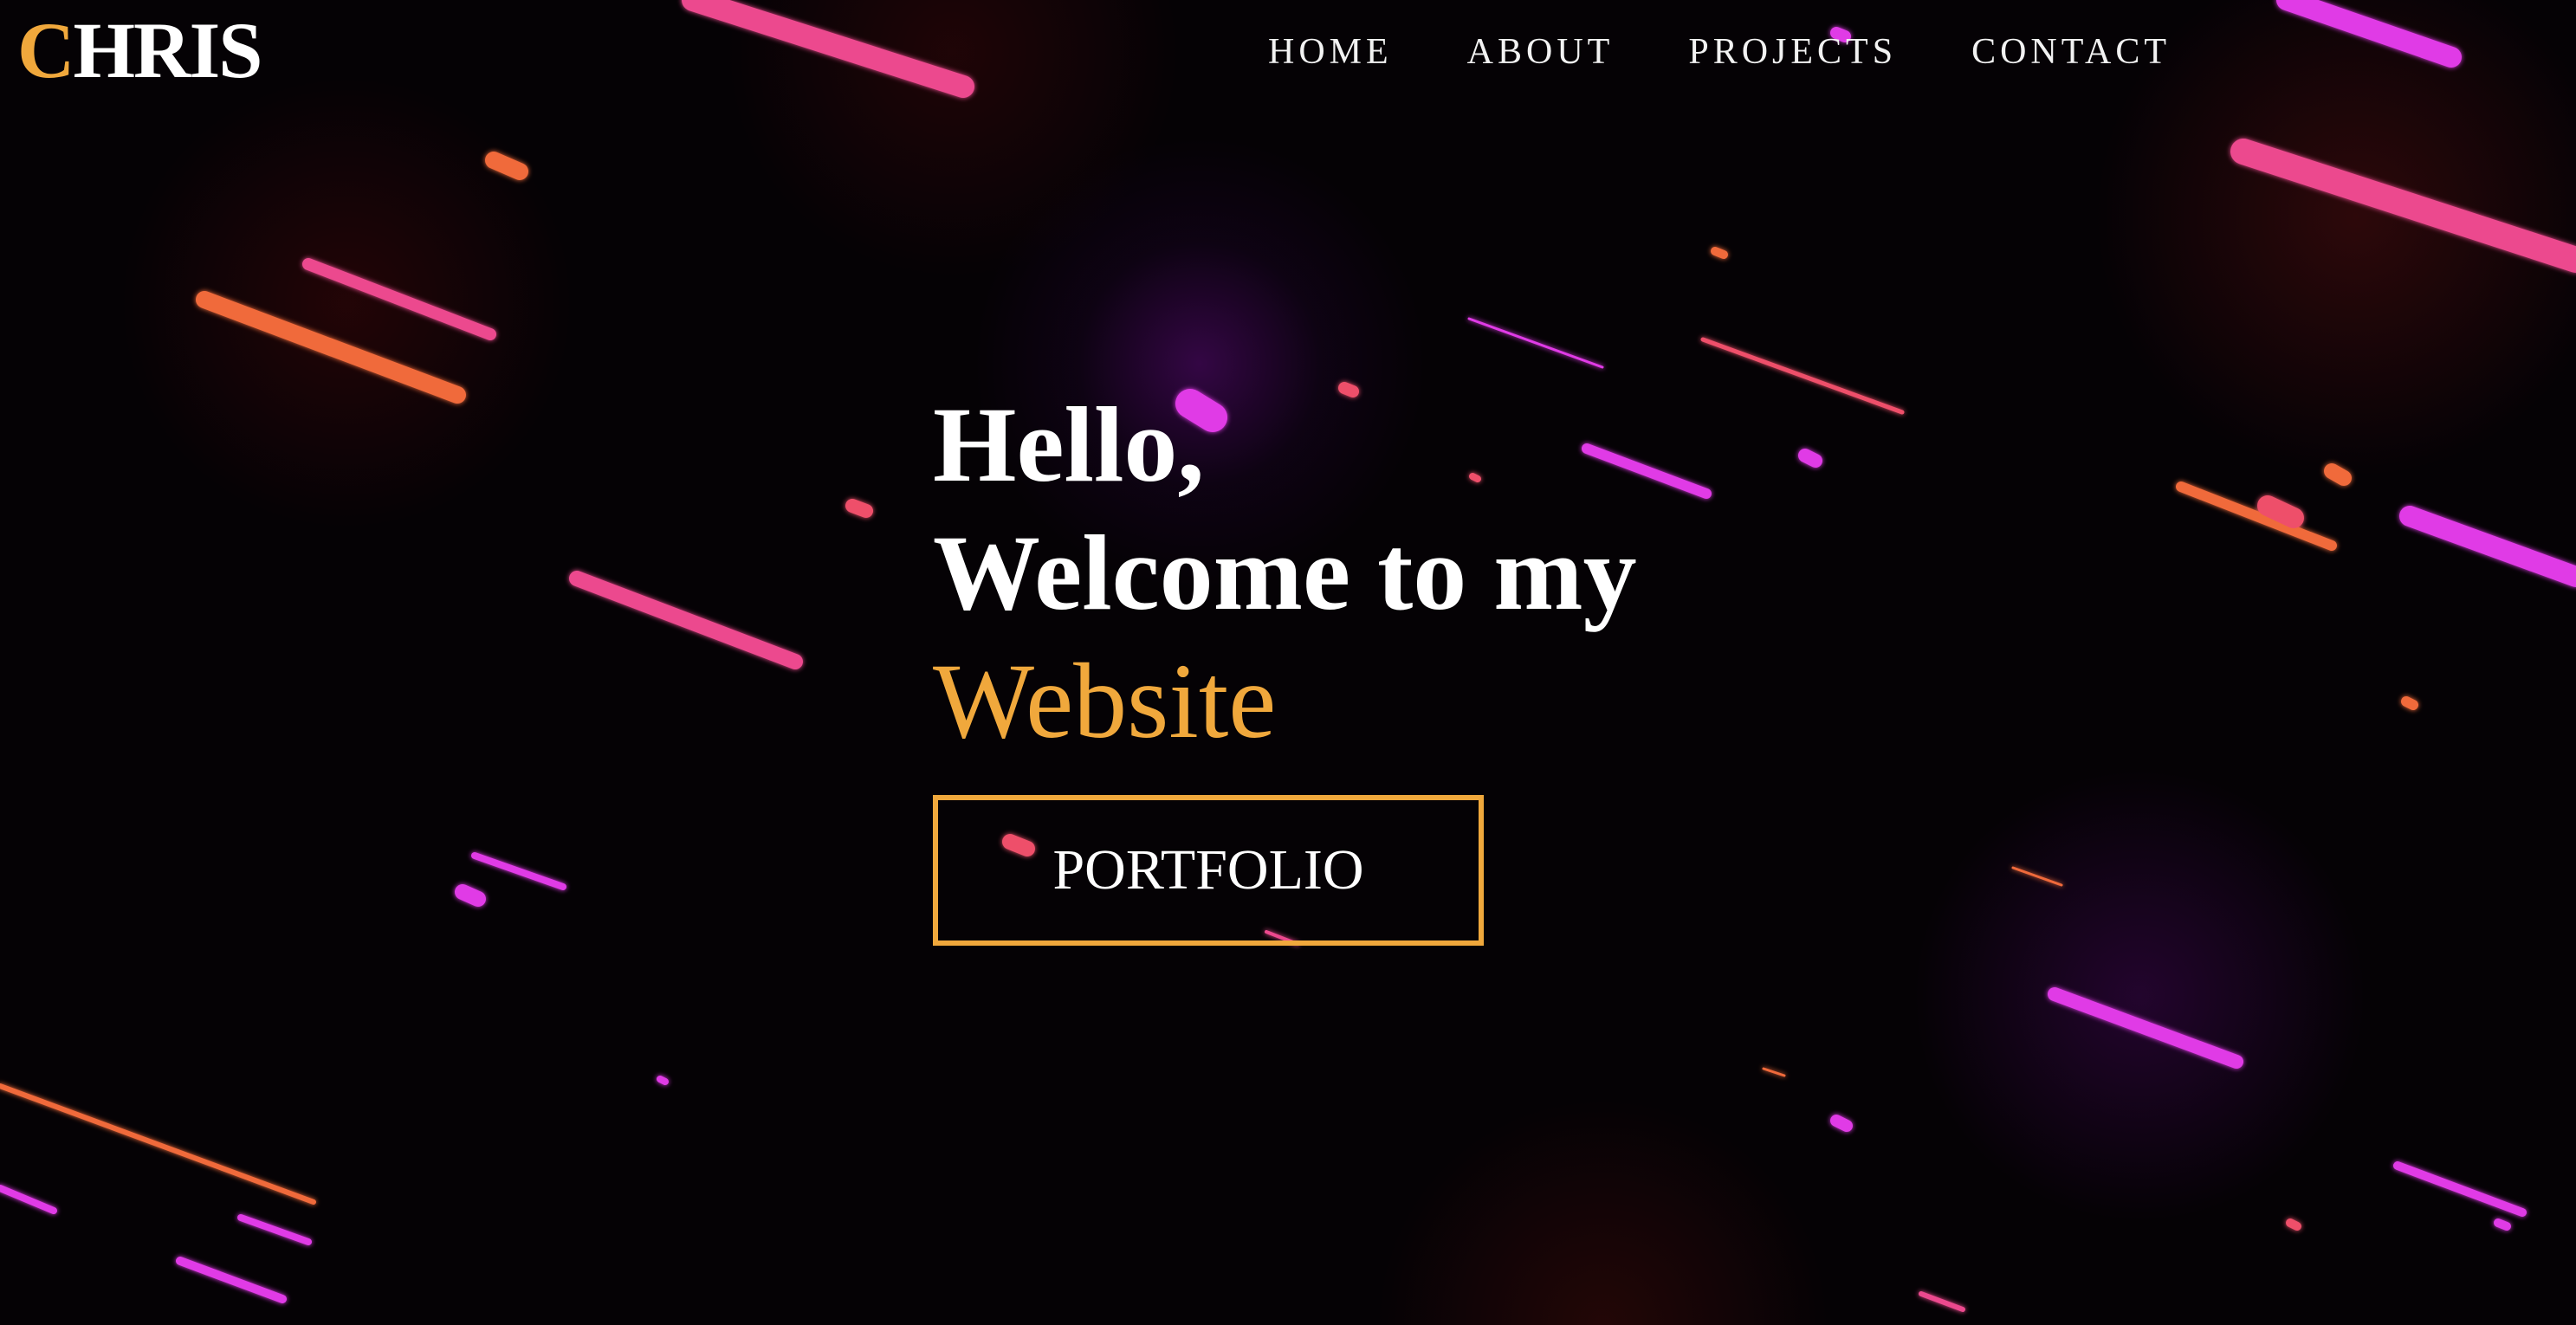 Image resolution: width=2576 pixels, height=1325 pixels. I want to click on nav-contact: CONTACT, so click(2071, 51).